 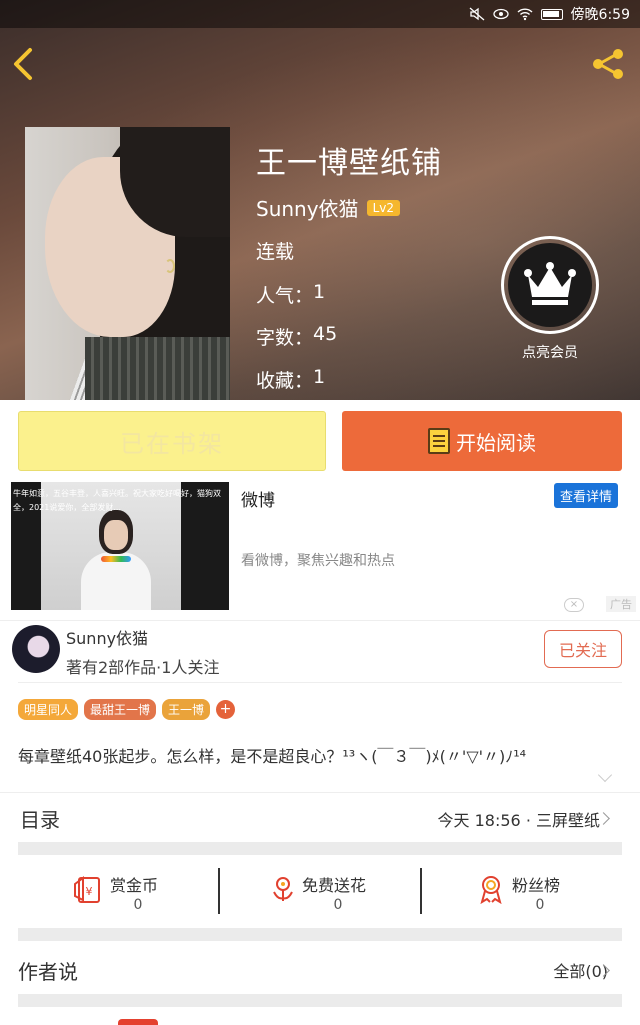 What do you see at coordinates (320, 14) in the screenshot?
I see `status-bar: 傍晚6:59` at bounding box center [320, 14].